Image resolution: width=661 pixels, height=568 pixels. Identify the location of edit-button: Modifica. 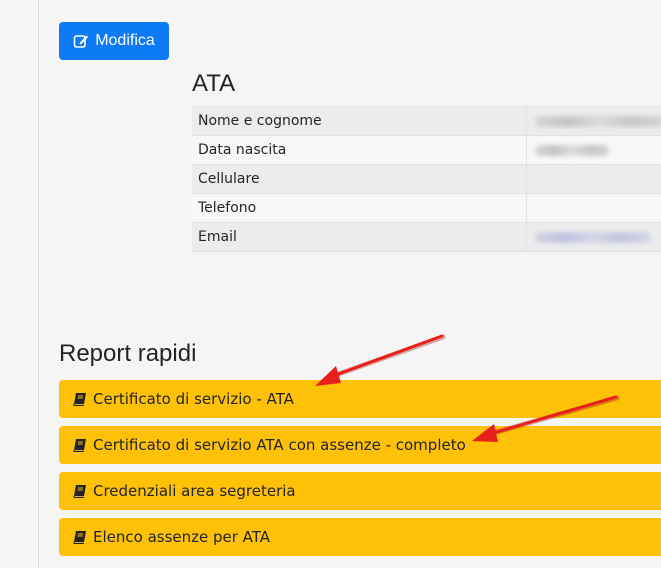
(114, 41).